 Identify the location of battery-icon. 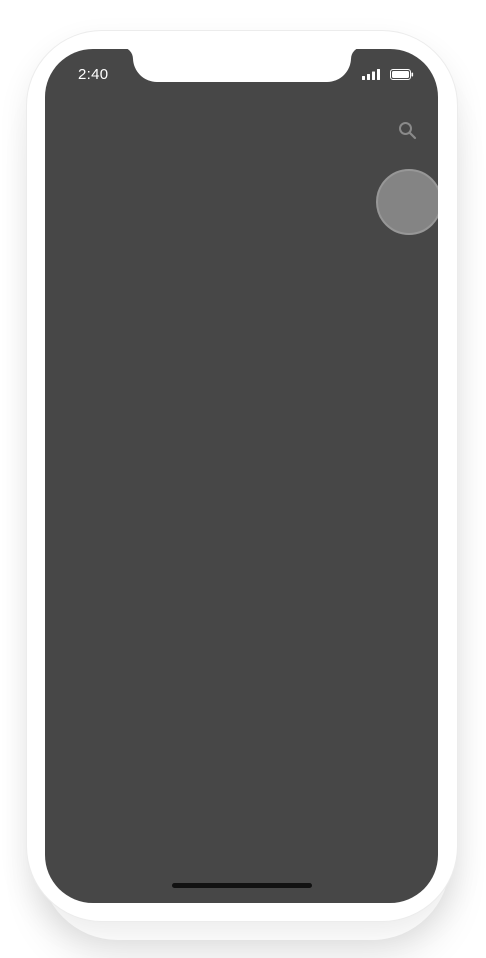
(402, 74).